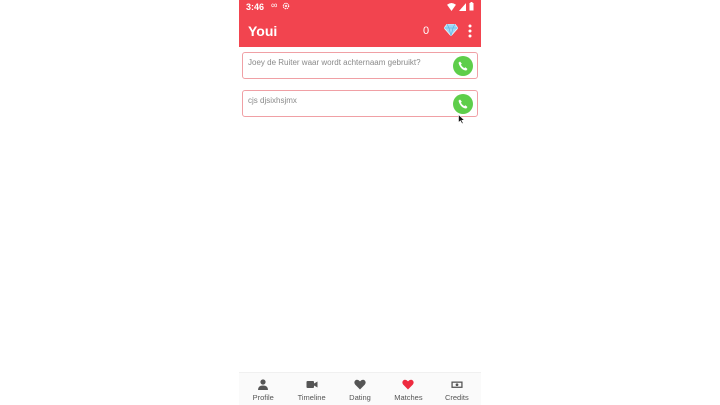  What do you see at coordinates (311, 397) in the screenshot?
I see `nav-label: Timeline` at bounding box center [311, 397].